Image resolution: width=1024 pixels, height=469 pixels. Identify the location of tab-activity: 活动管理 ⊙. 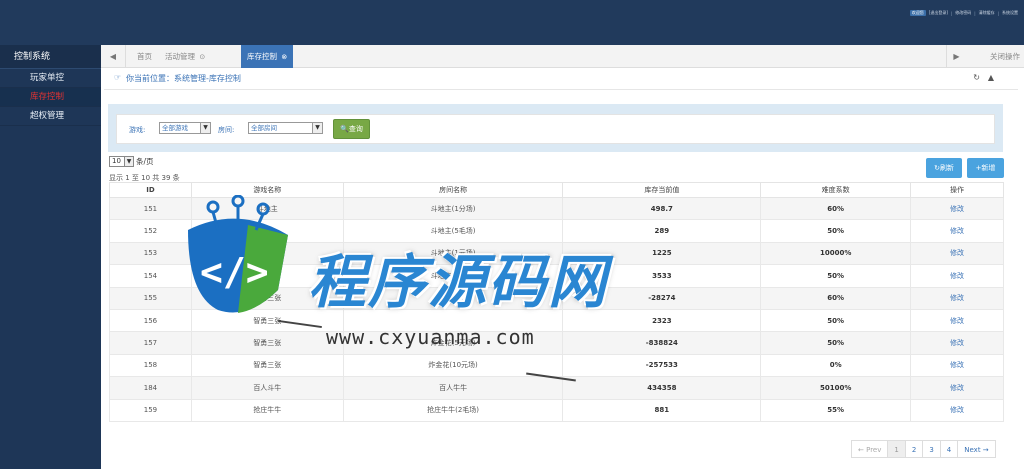
(185, 56).